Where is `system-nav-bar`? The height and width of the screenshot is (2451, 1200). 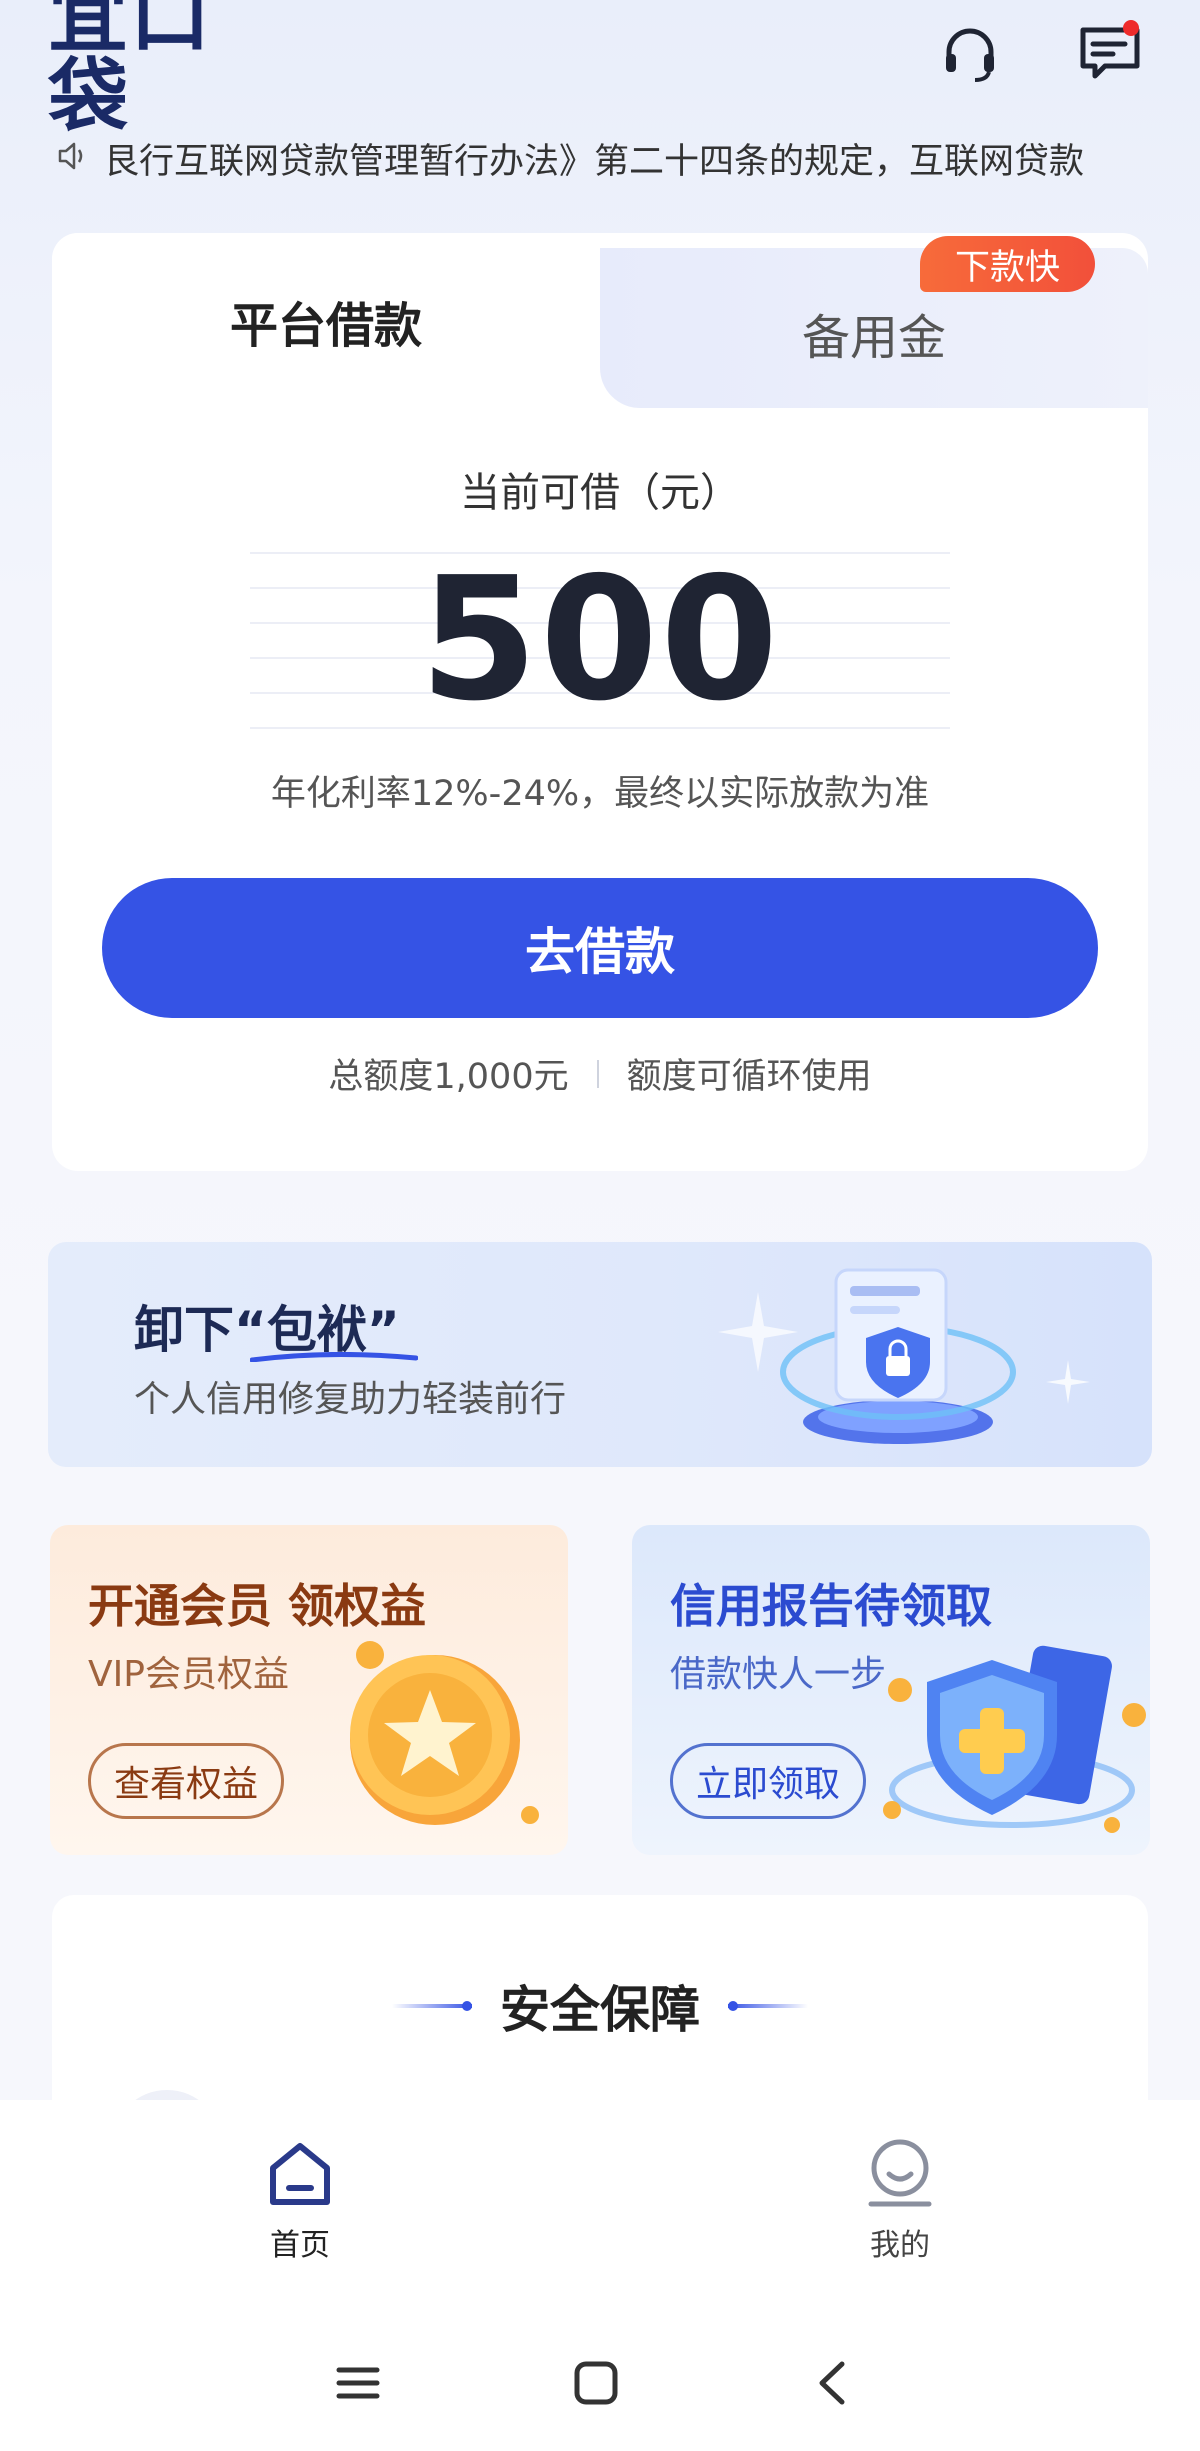
system-nav-bar is located at coordinates (600, 2385).